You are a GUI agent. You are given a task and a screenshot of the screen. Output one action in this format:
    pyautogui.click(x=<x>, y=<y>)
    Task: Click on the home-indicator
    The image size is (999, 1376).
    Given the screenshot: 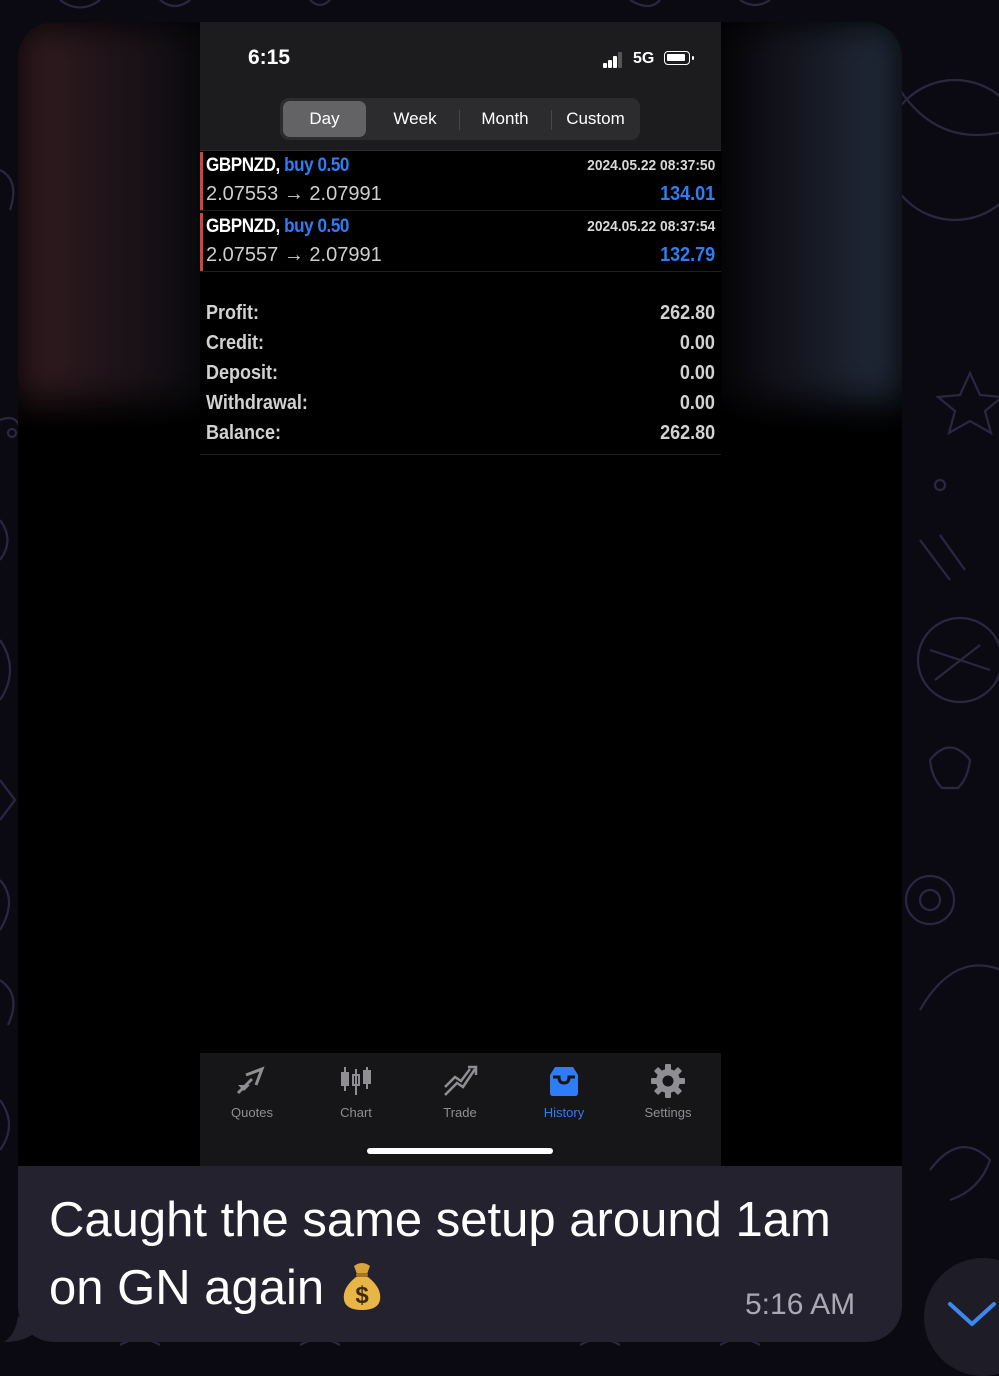 What is the action you would take?
    pyautogui.click(x=460, y=1151)
    